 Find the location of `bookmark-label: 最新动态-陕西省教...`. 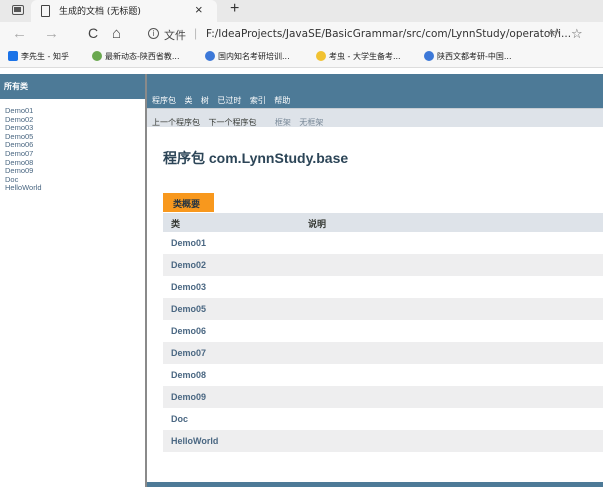

bookmark-label: 最新动态-陕西省教... is located at coordinates (142, 56).